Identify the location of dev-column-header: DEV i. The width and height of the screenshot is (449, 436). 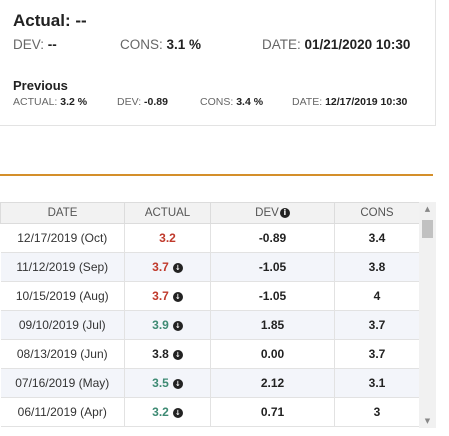
(272, 213).